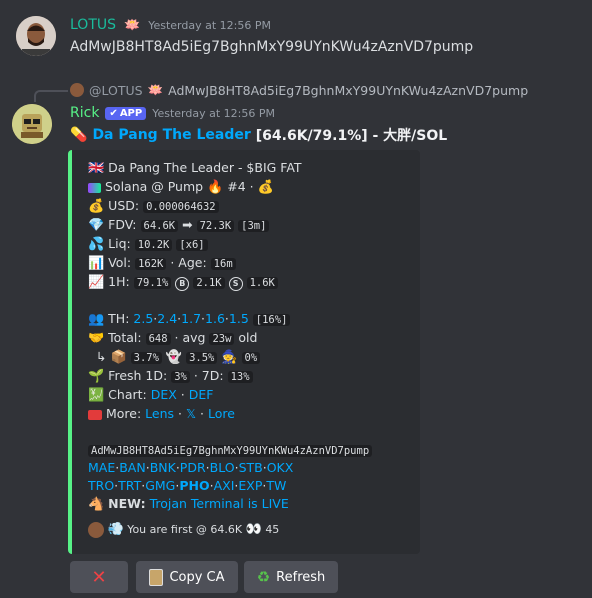  I want to click on exchange-link: TRT, so click(129, 485).